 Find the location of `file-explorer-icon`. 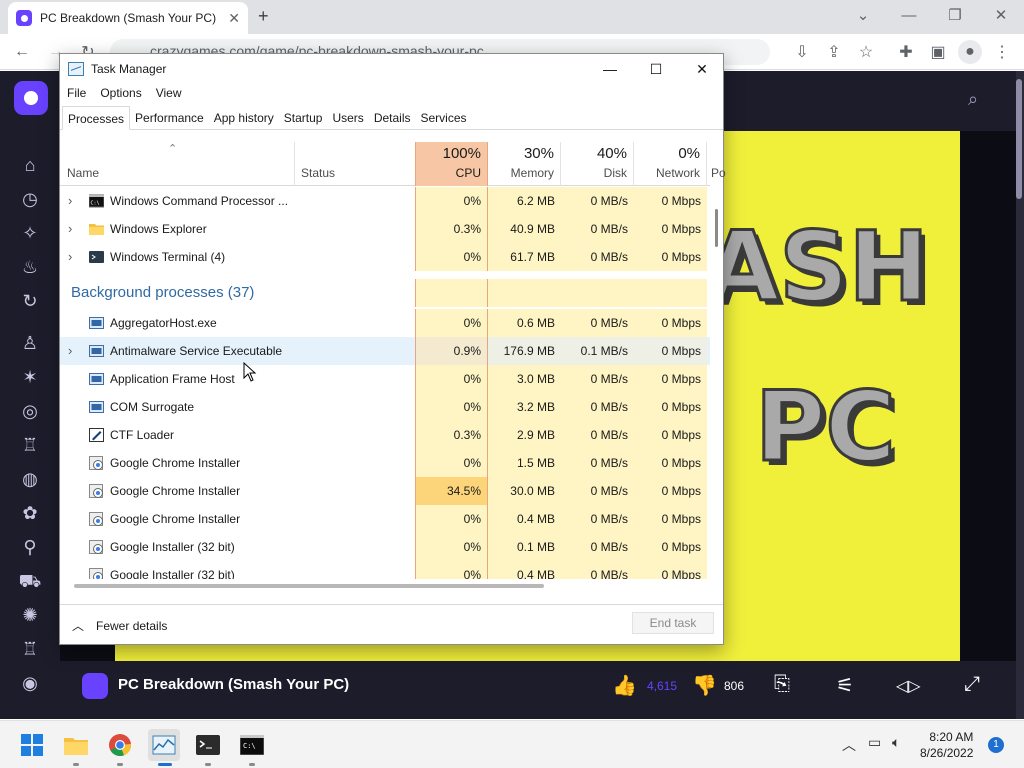

file-explorer-icon is located at coordinates (76, 745).